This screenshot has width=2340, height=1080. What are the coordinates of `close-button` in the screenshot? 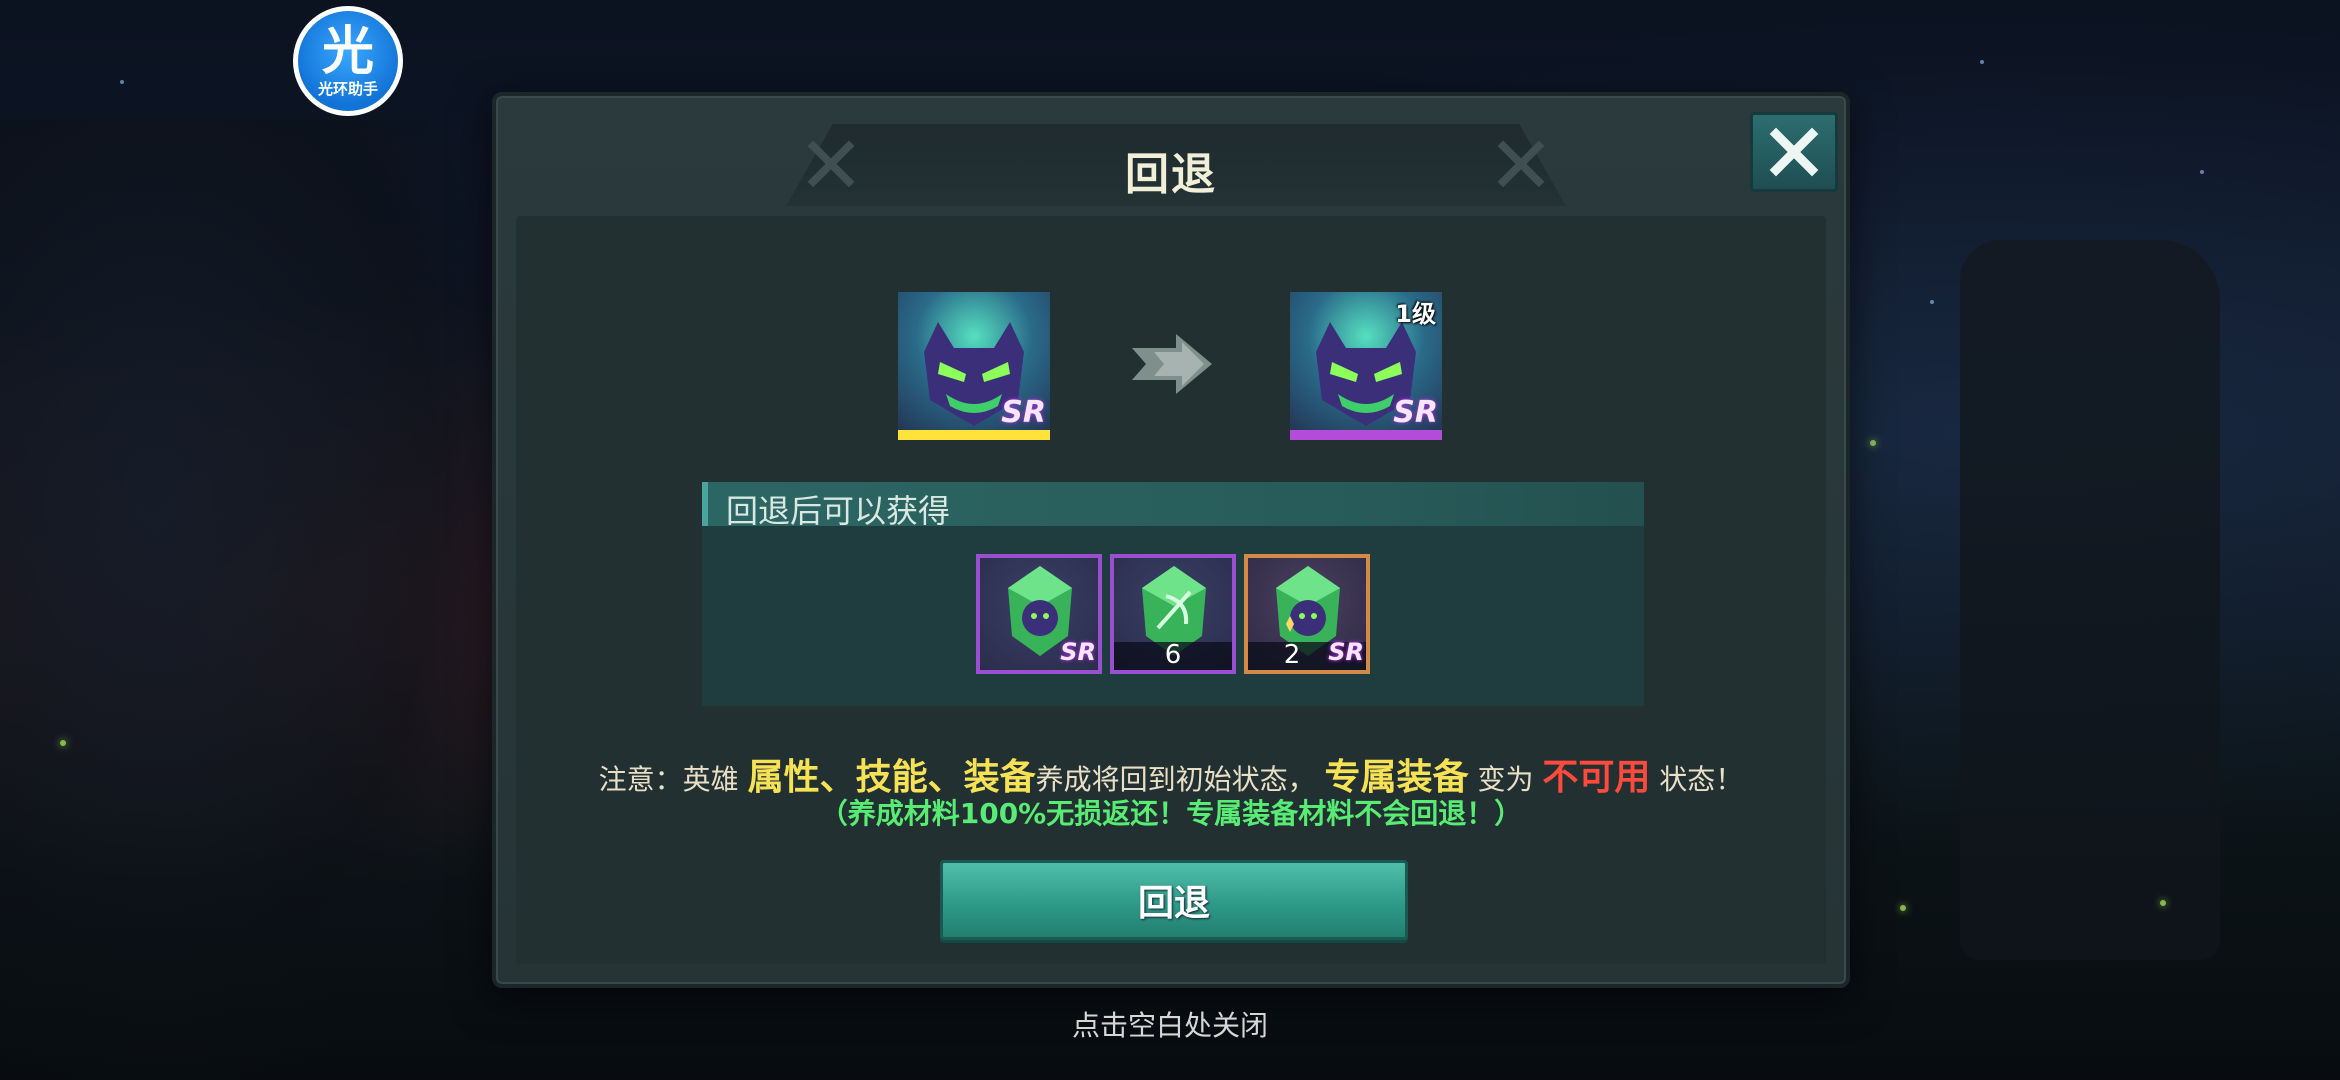 It's located at (1794, 152).